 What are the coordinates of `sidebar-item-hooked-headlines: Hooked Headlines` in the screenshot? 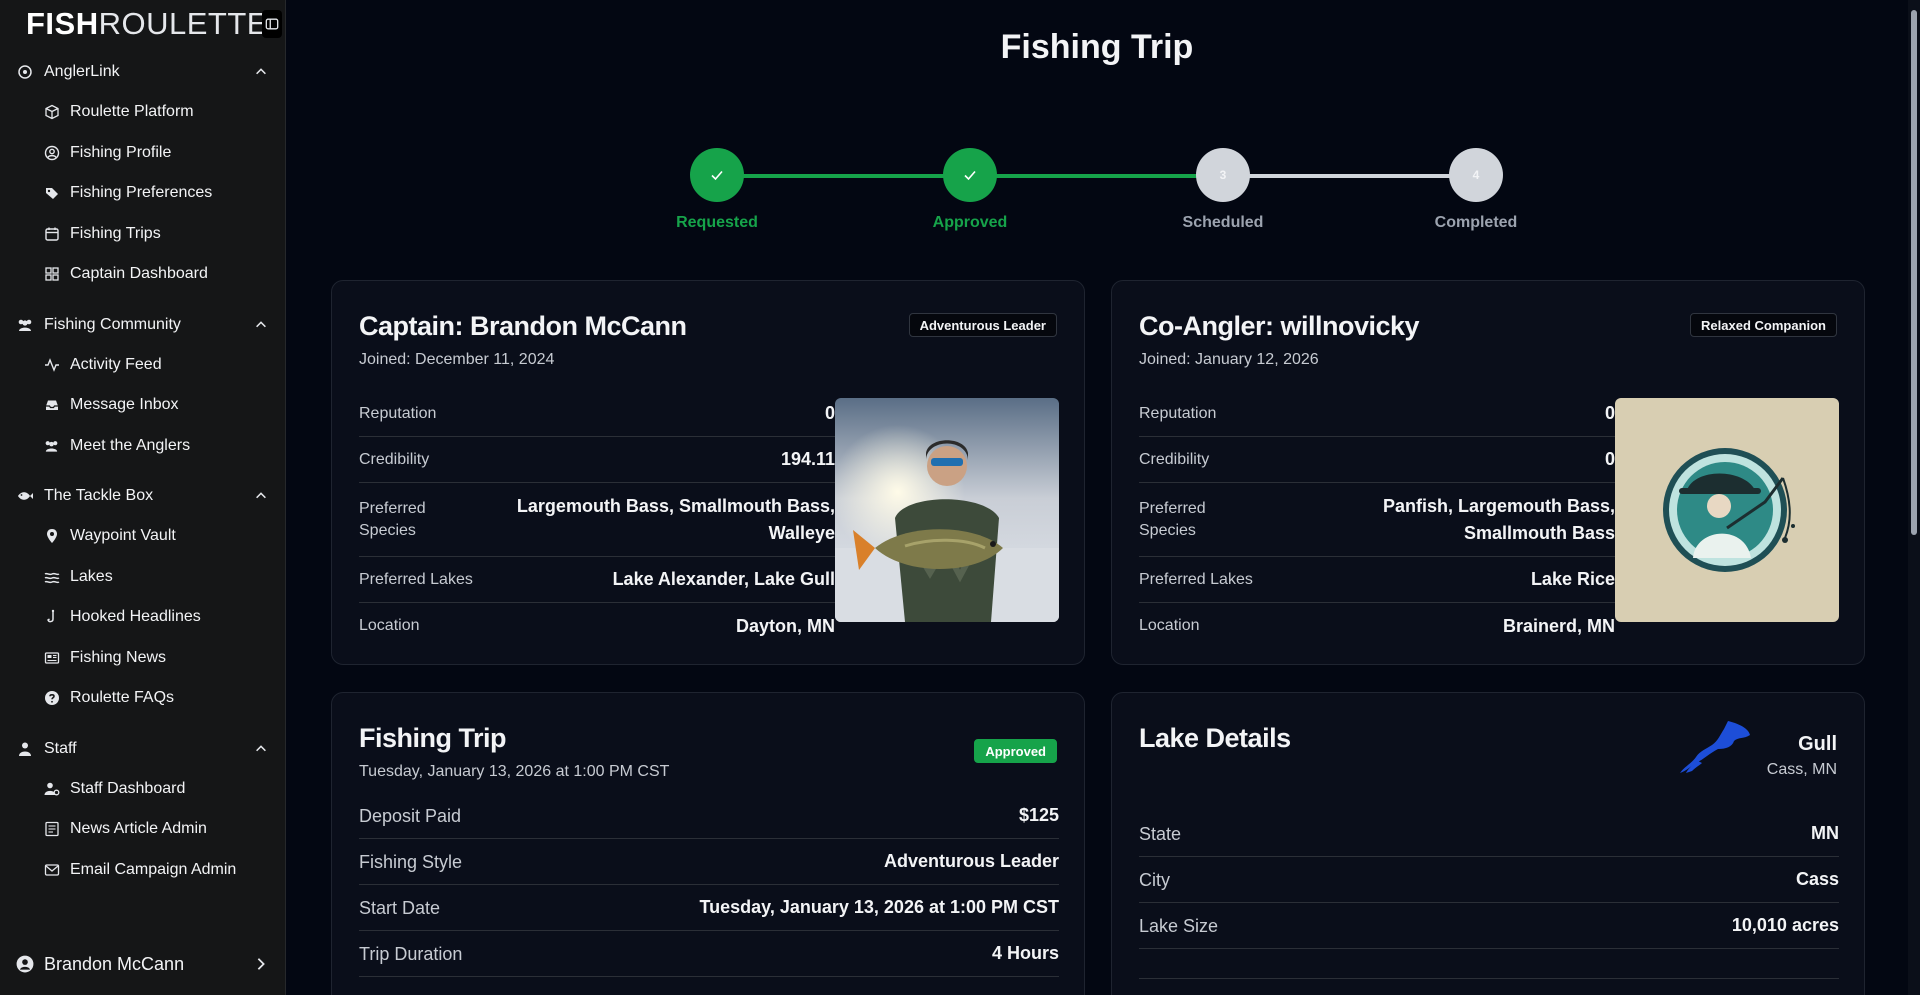 It's located at (143, 617).